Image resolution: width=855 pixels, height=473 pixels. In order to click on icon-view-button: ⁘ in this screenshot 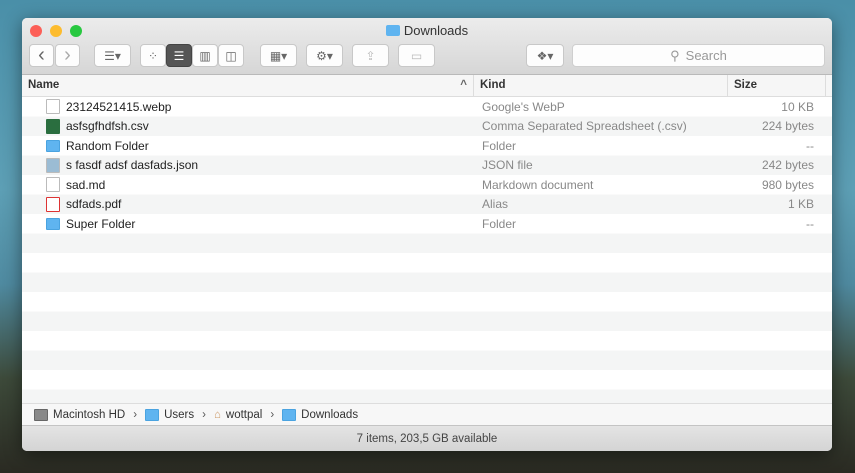, I will do `click(153, 55)`.